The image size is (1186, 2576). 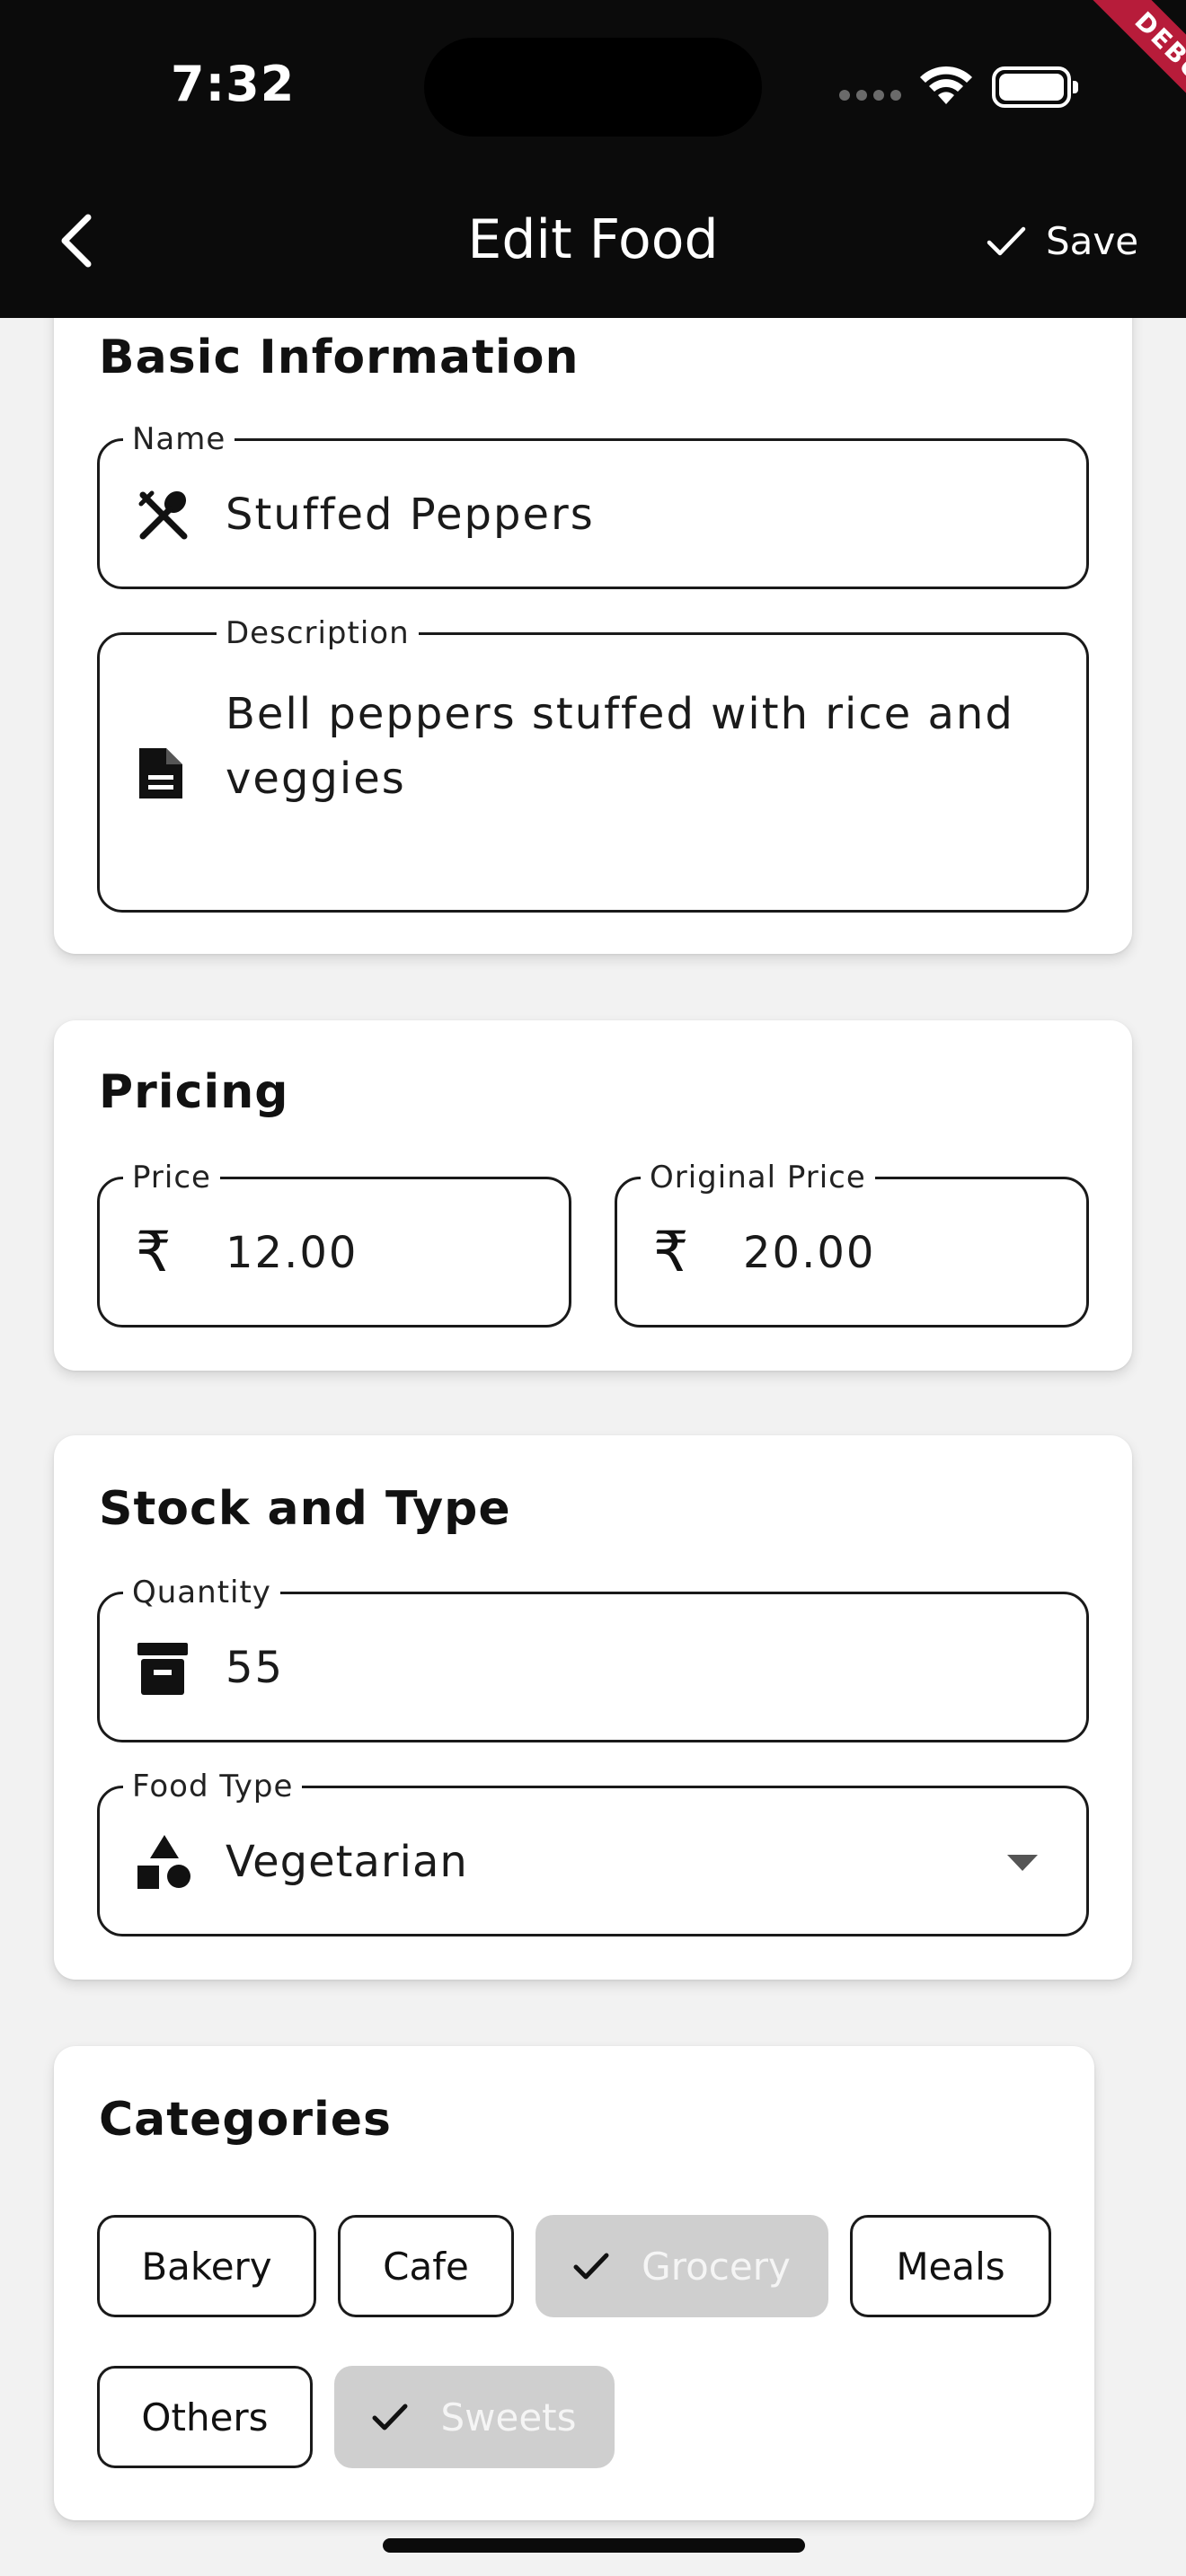 I want to click on dynamic-island, so click(x=593, y=87).